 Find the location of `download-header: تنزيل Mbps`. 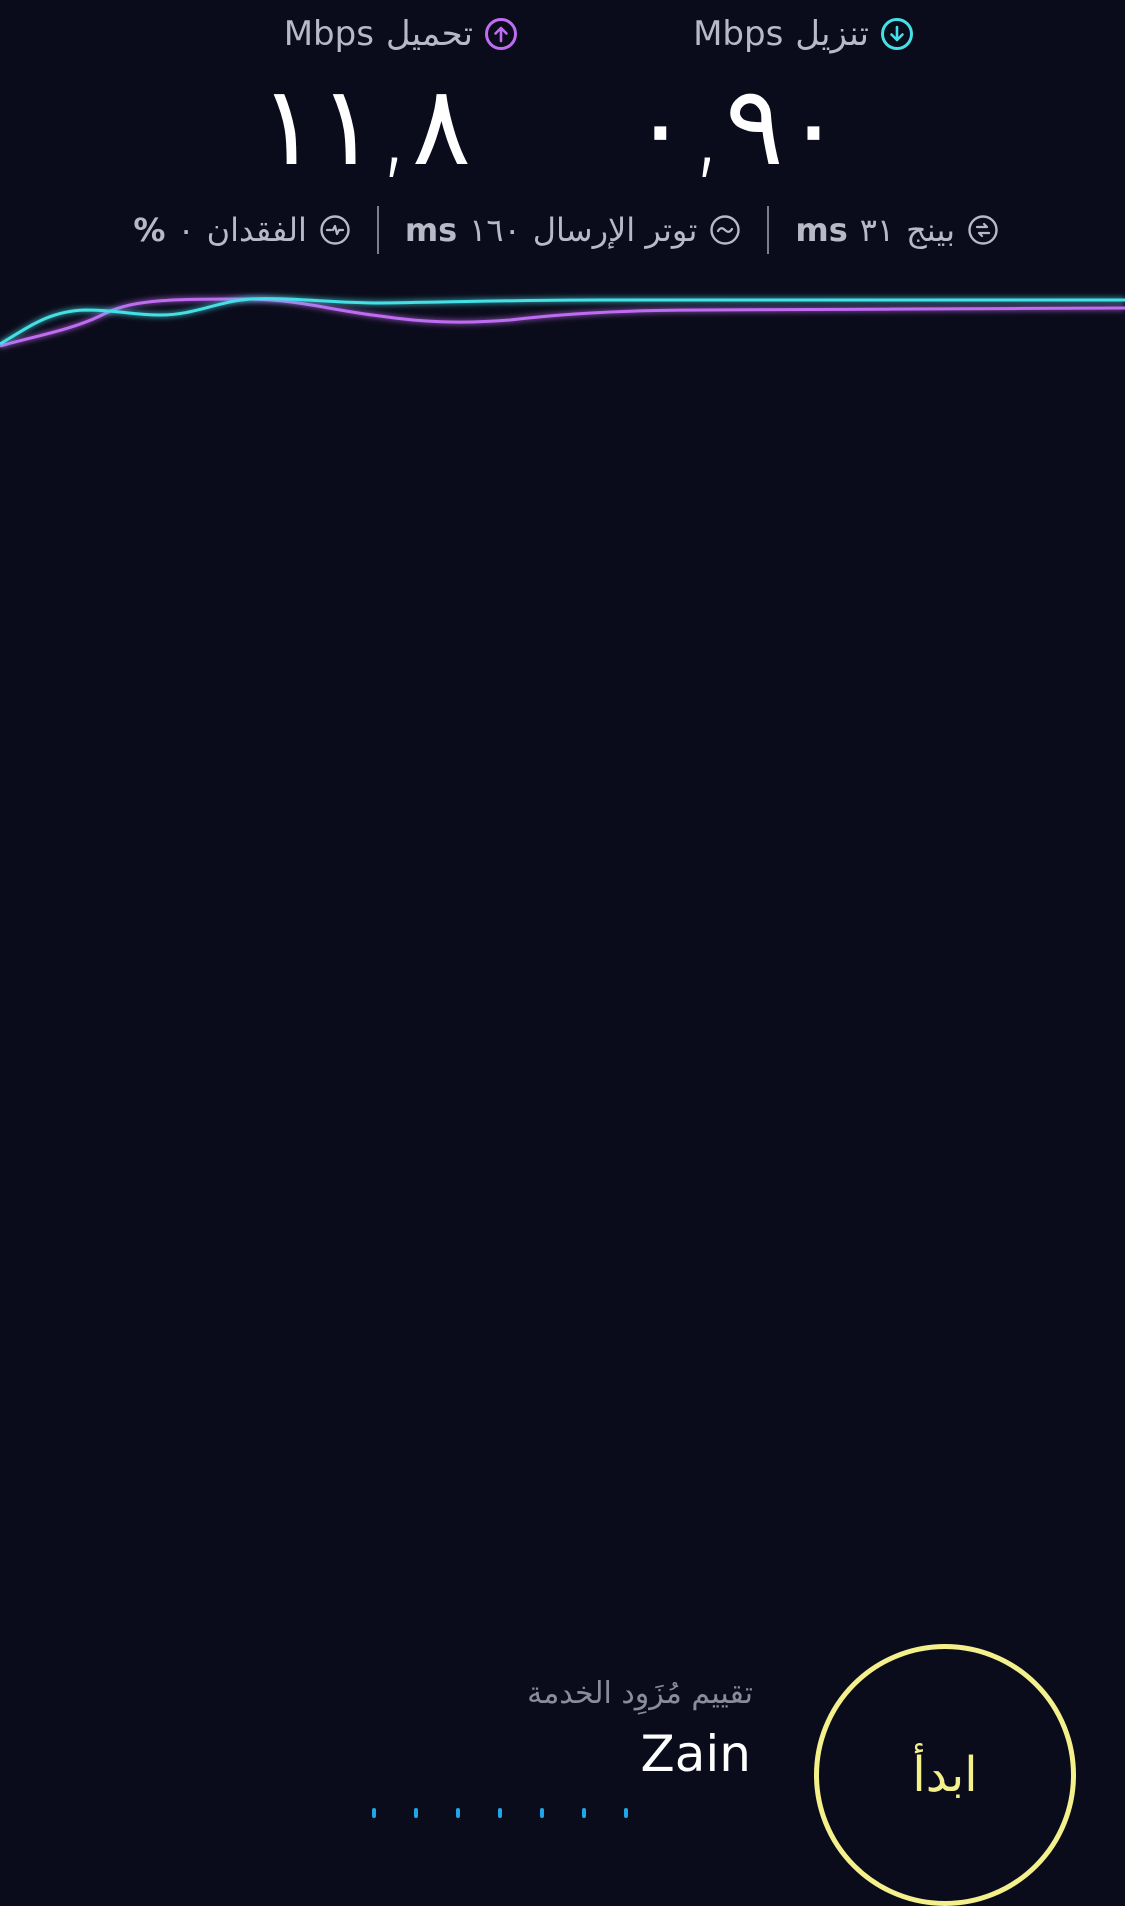

download-header: تنزيل Mbps is located at coordinates (803, 34).